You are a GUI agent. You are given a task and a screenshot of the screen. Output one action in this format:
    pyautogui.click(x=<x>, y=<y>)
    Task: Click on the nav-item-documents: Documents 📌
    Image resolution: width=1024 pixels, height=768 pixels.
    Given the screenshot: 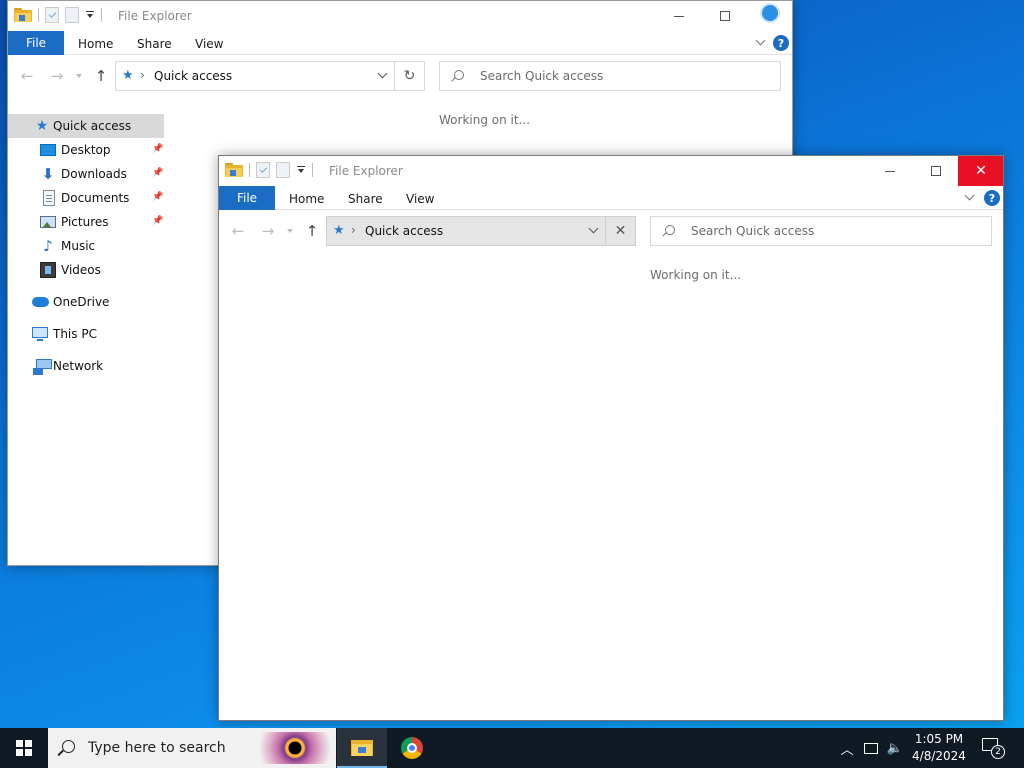 What is the action you would take?
    pyautogui.click(x=86, y=198)
    